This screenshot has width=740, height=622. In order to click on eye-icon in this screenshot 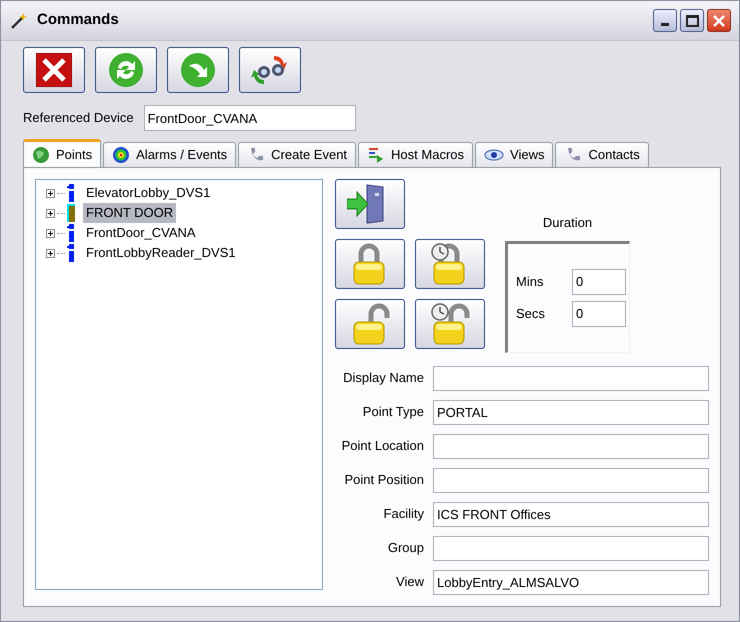, I will do `click(494, 155)`.